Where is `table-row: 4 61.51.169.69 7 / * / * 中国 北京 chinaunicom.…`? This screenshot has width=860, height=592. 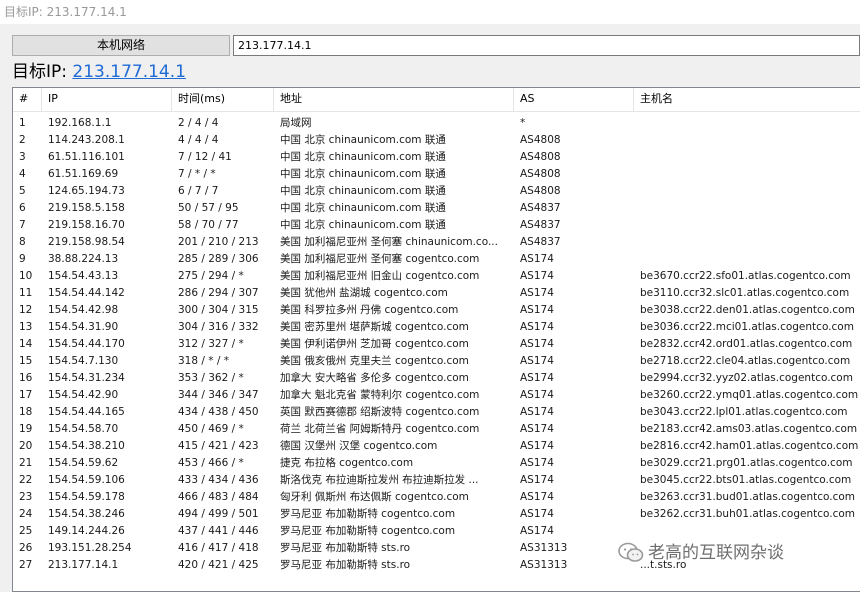 table-row: 4 61.51.169.69 7 / * / * 中国 北京 chinaunicom.… is located at coordinates (436, 174).